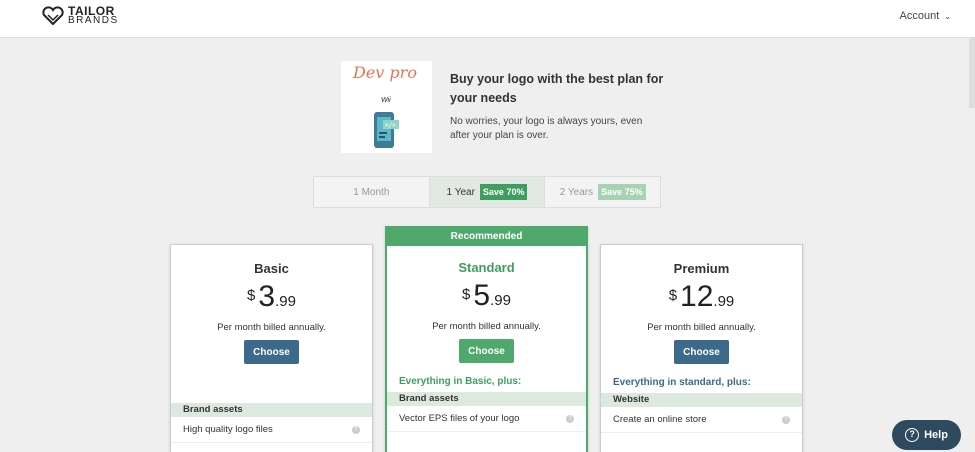  I want to click on tab-2-years: 2 Years Save 75%, so click(602, 192).